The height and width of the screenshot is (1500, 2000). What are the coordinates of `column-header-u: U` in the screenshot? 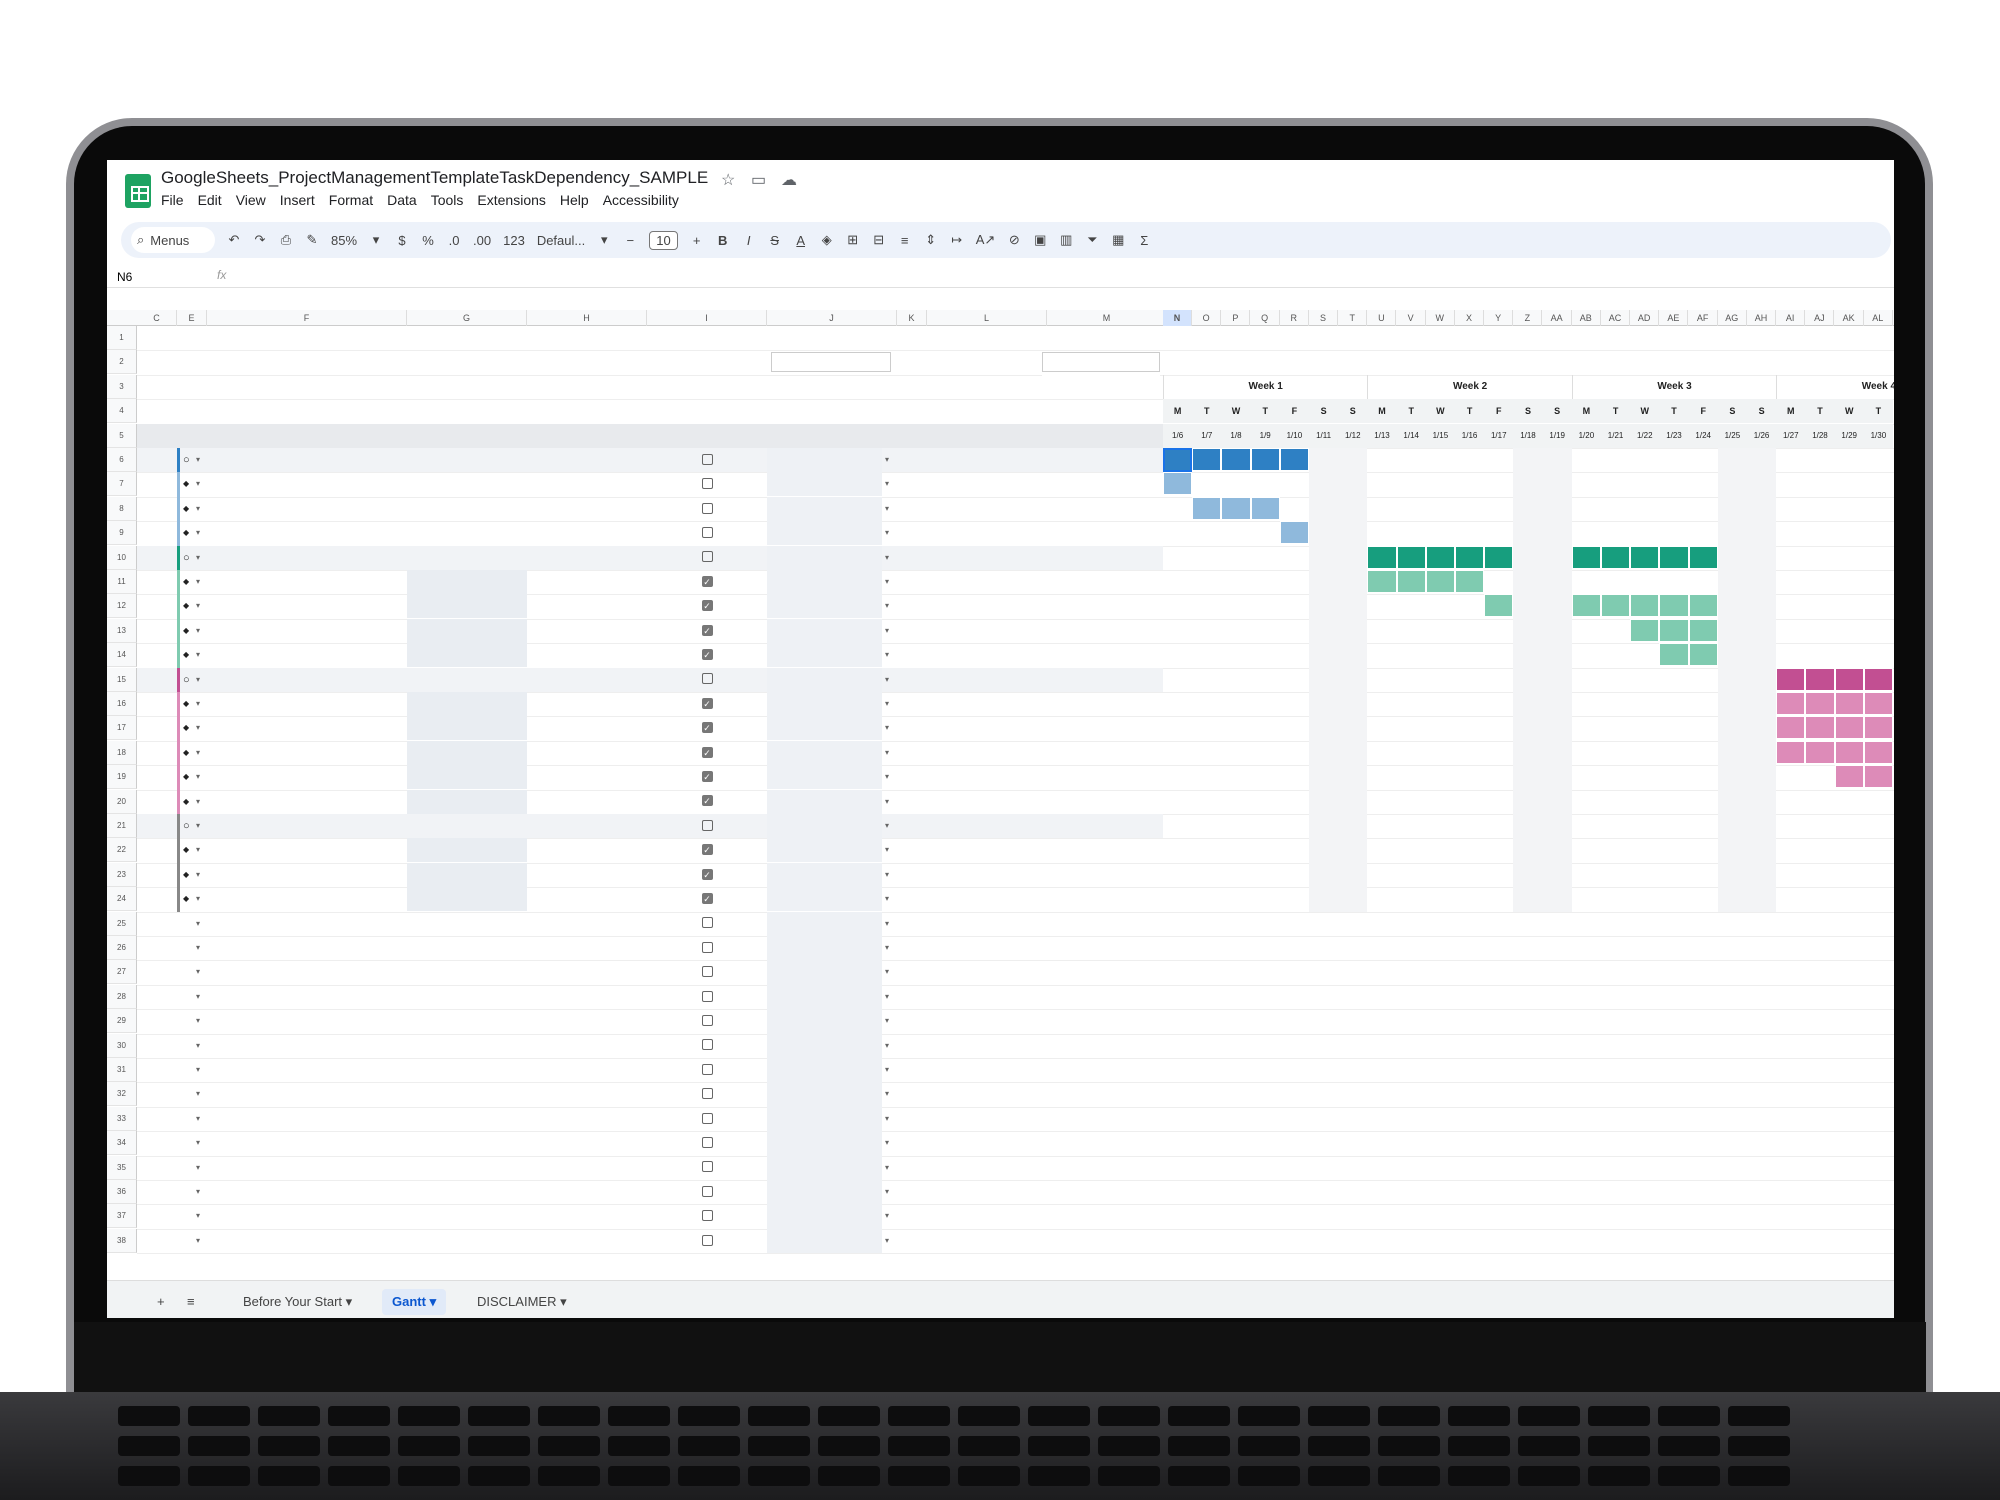 It's located at (1382, 318).